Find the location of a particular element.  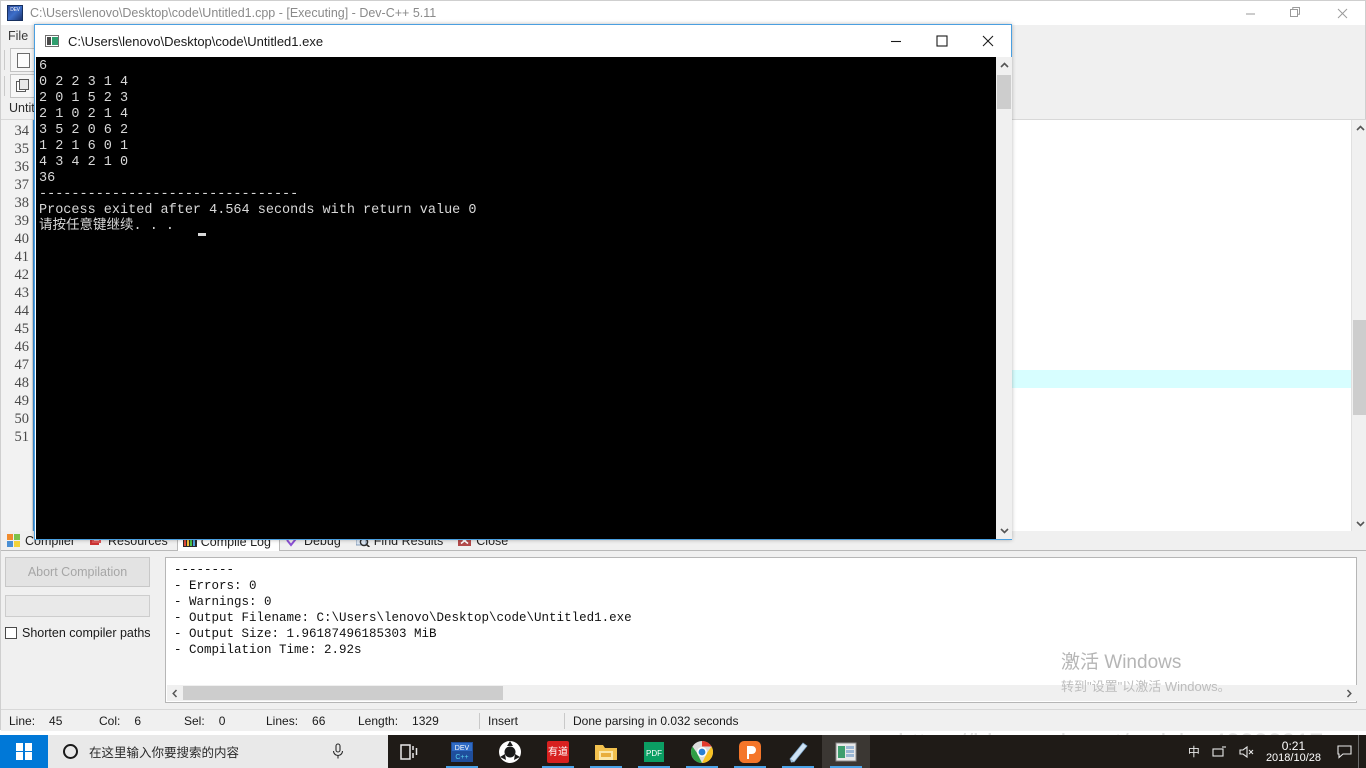

compile-controls: Abort Compilation Shorten compiler paths is located at coordinates (83, 630).